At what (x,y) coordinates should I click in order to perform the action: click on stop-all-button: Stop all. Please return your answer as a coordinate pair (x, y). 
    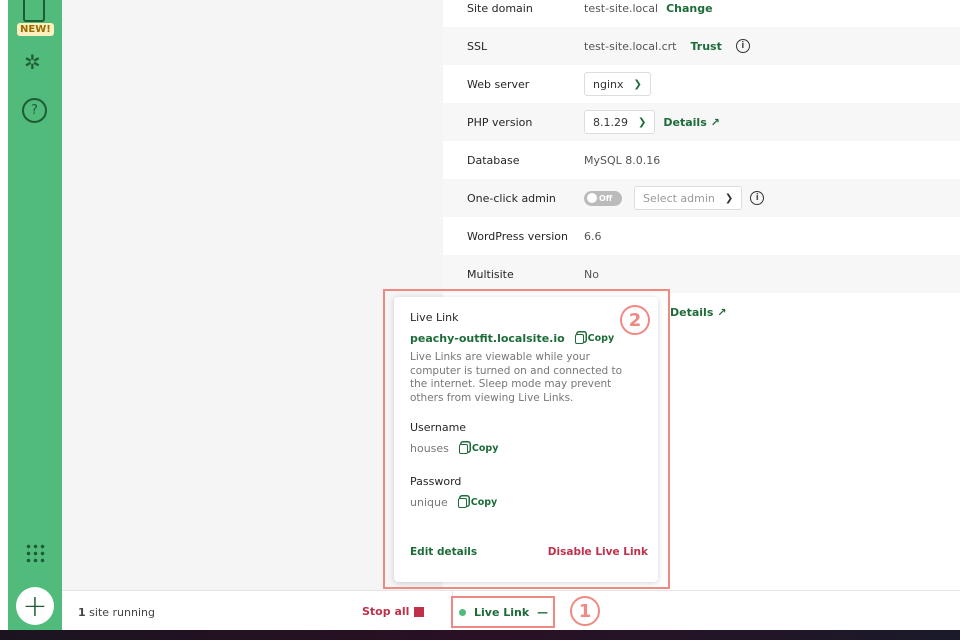
    Looking at the image, I should click on (393, 611).